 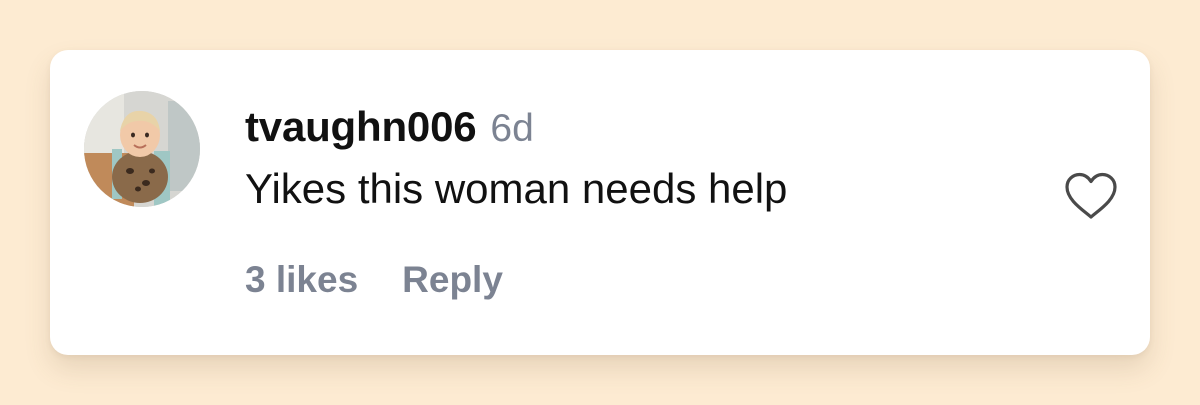 I want to click on avatar-photo, so click(x=142, y=149).